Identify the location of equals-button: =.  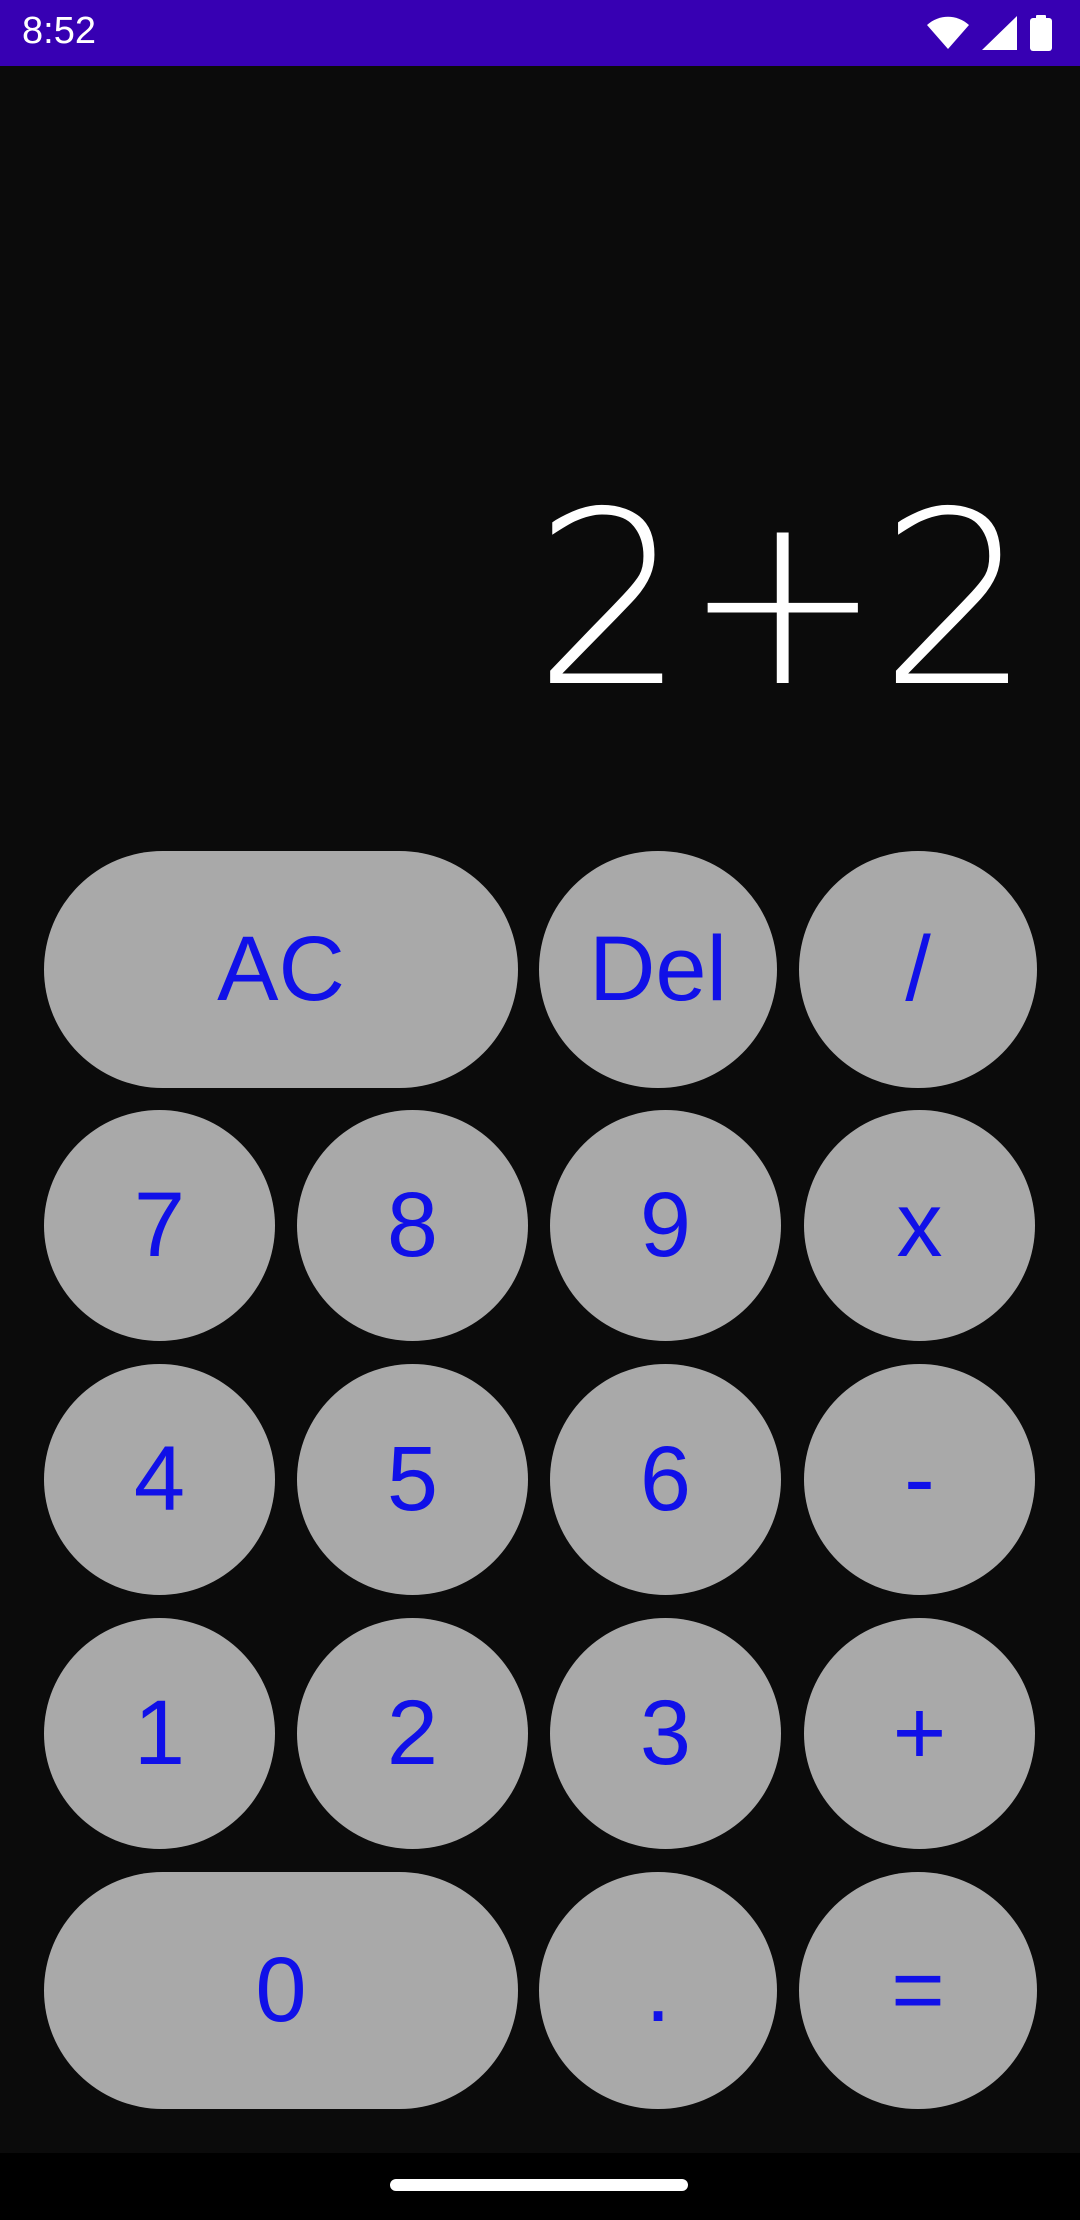
(918, 1990).